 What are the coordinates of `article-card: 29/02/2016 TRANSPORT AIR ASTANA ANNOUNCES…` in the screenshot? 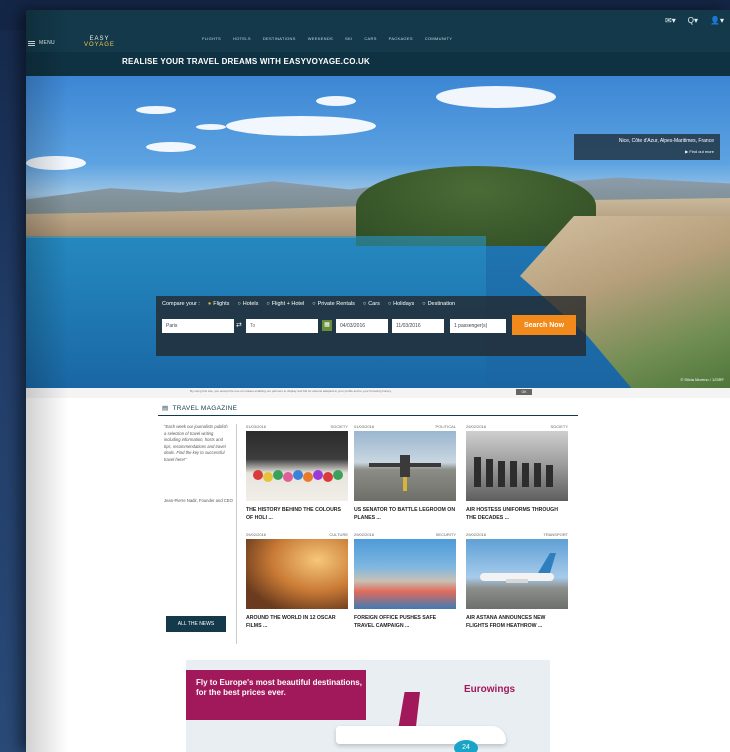 It's located at (517, 581).